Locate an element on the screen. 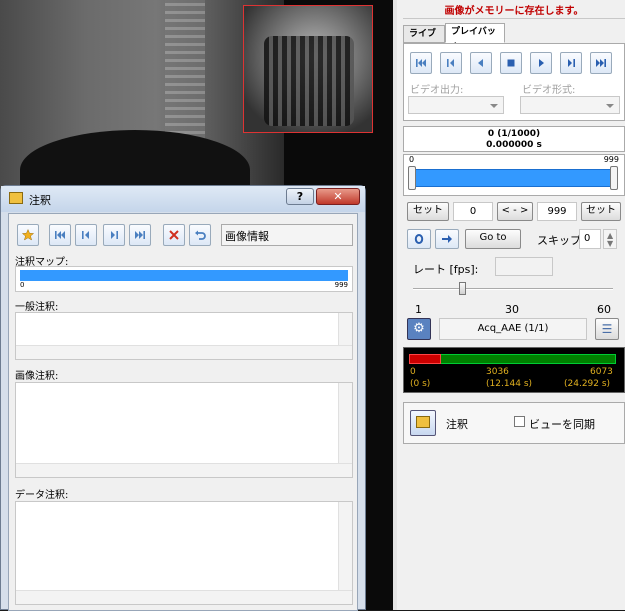 The height and width of the screenshot is (611, 625). goto-button: Go to is located at coordinates (493, 239).